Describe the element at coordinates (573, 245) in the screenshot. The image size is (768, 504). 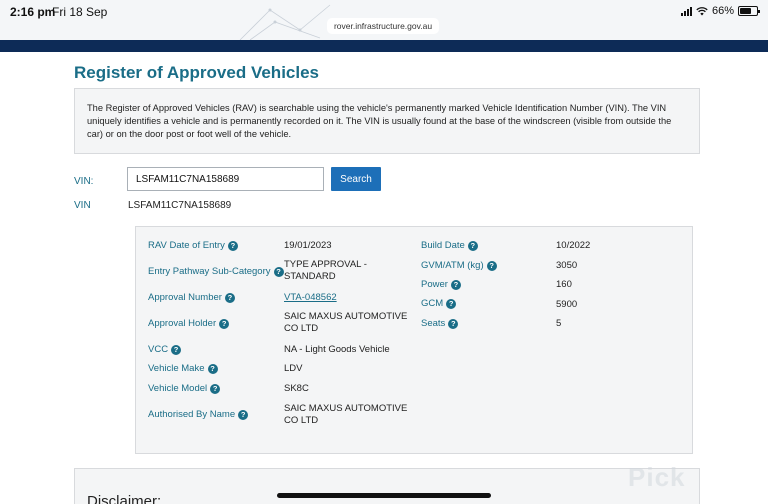
I see `build-date-value: 10/2022` at that location.